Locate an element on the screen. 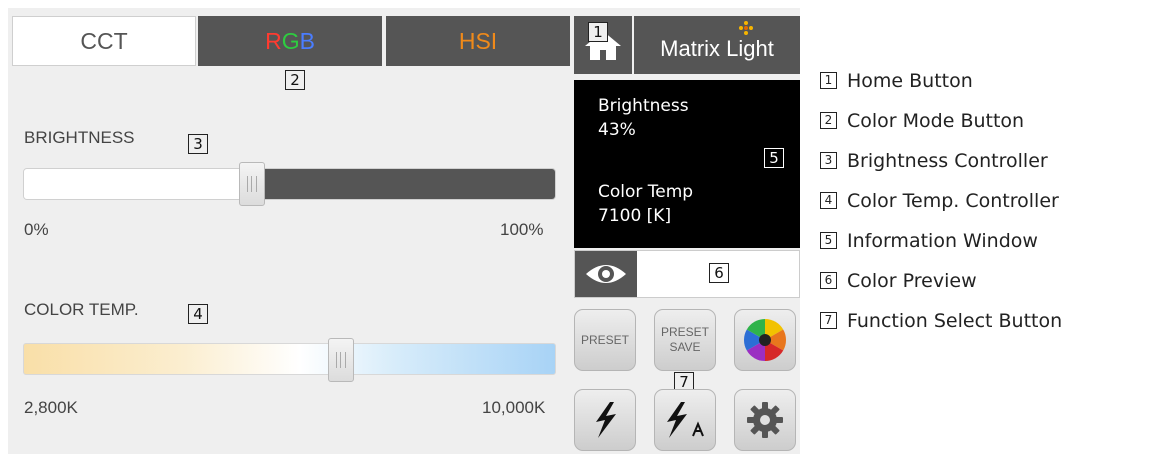 This screenshot has height=457, width=1154. brightness-slider is located at coordinates (289, 184).